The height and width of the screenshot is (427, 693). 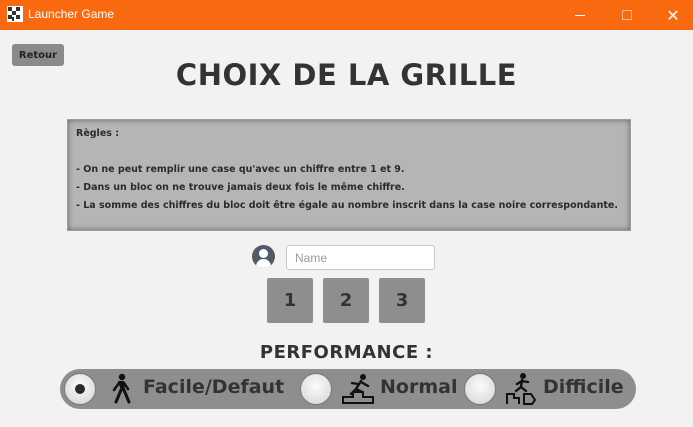 I want to click on walking-person-icon, so click(x=121, y=388).